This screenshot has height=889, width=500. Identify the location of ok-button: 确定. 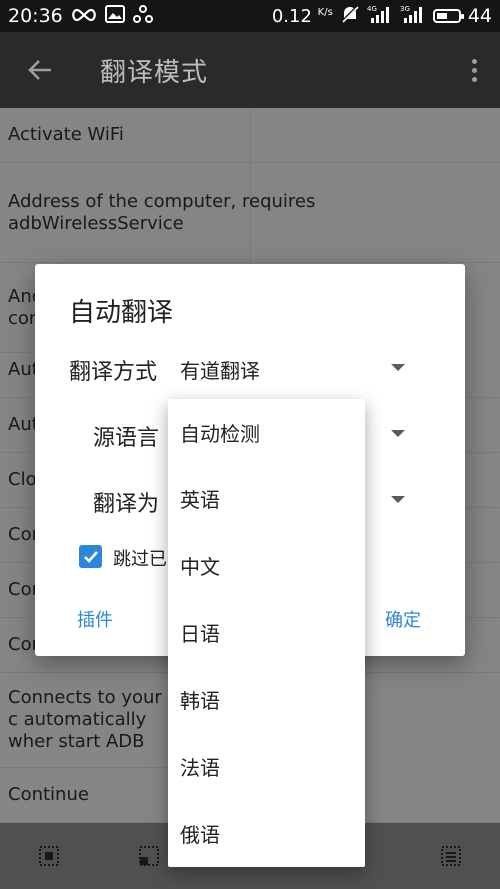
(403, 619).